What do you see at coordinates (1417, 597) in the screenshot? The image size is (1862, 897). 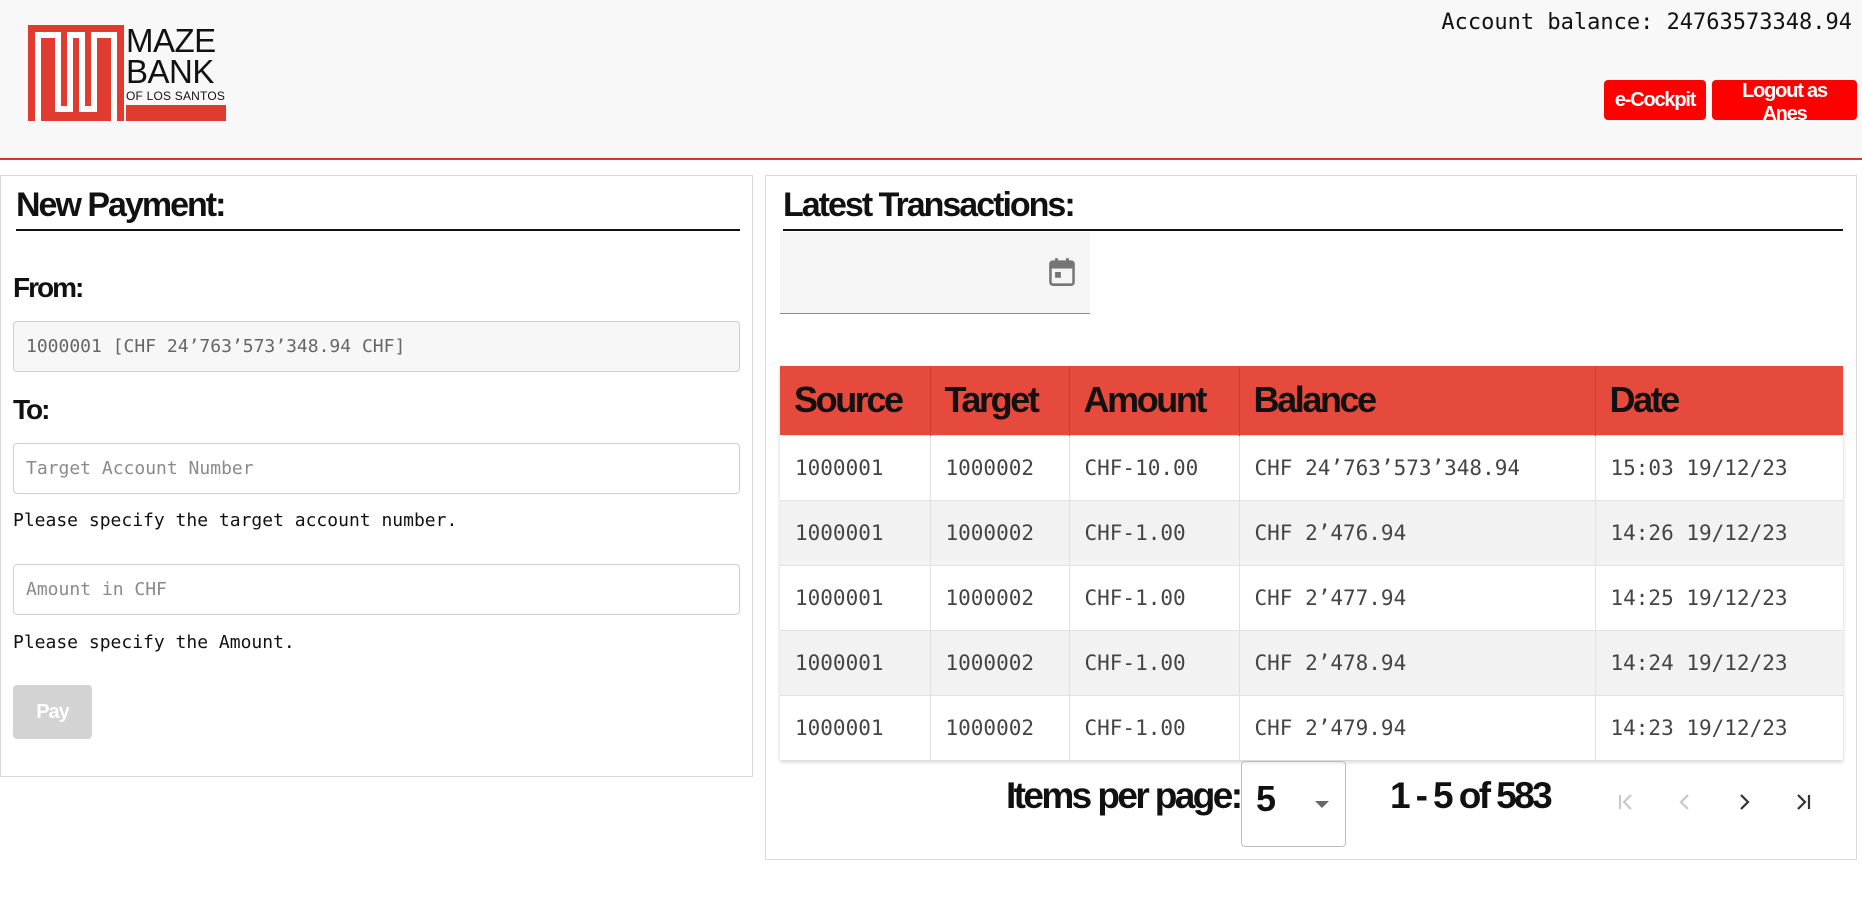 I see `cell-balance: CHF 2’477.94` at bounding box center [1417, 597].